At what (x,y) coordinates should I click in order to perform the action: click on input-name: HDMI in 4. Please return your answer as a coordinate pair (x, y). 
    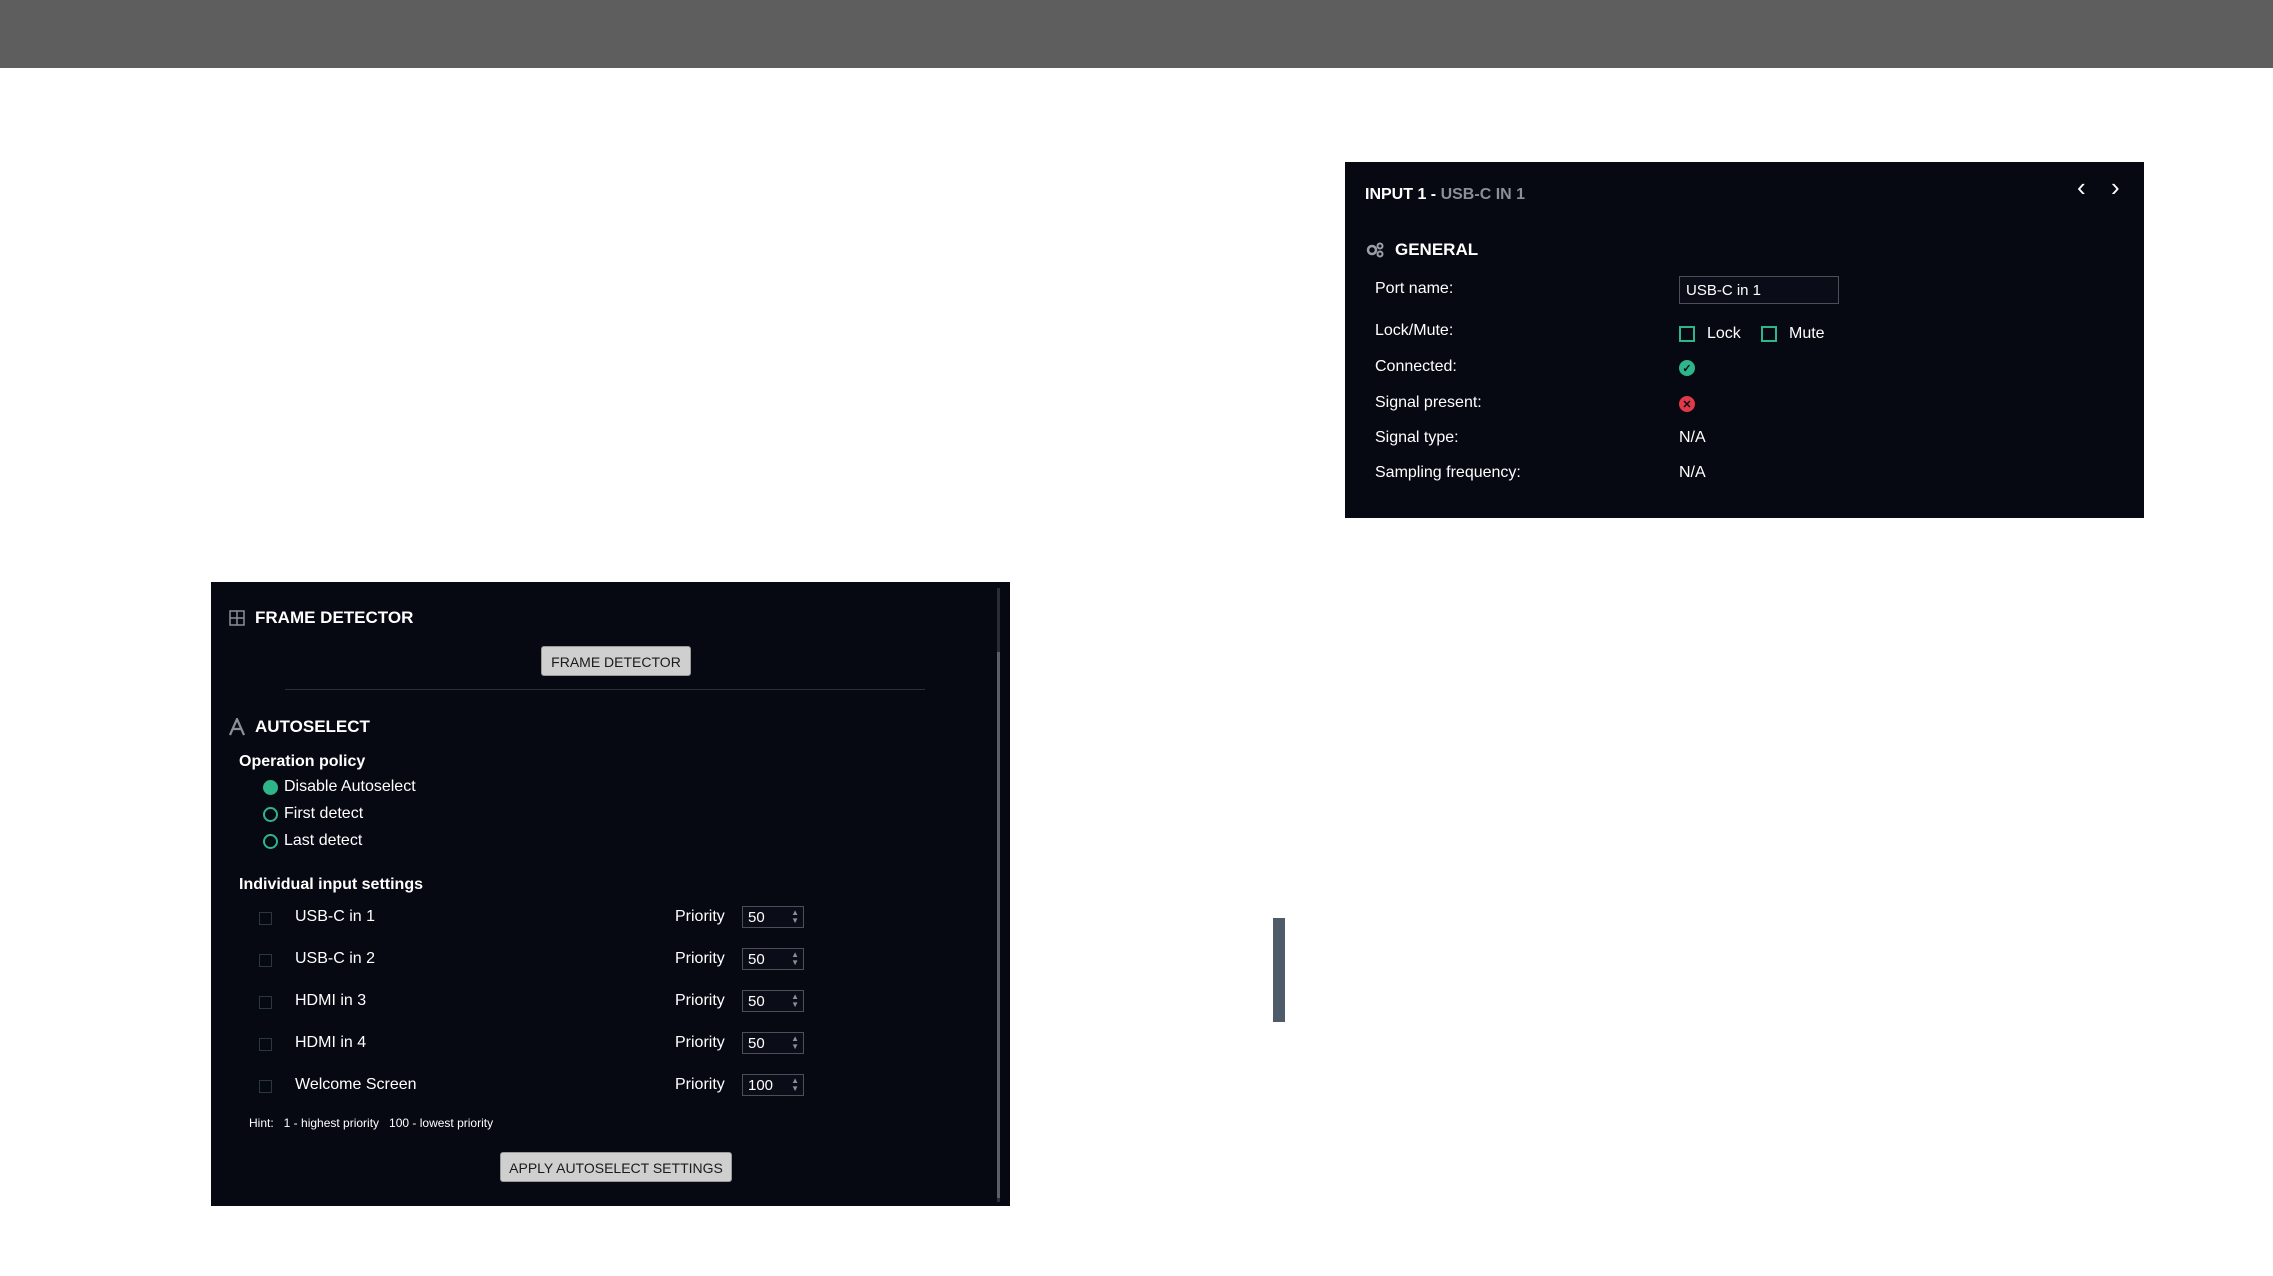
    Looking at the image, I should click on (331, 1042).